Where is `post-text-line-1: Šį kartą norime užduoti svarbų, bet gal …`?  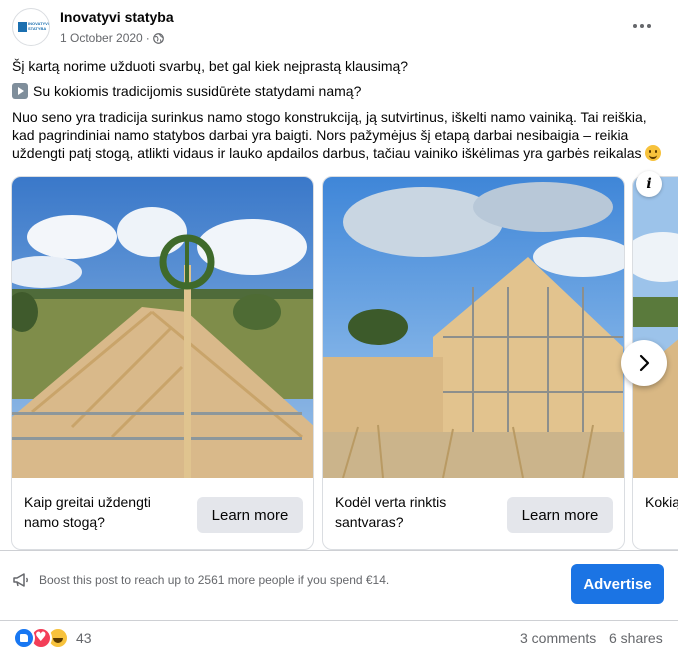
post-text-line-1: Šį kartą norime užduoti svarbų, bet gal … is located at coordinates (210, 66).